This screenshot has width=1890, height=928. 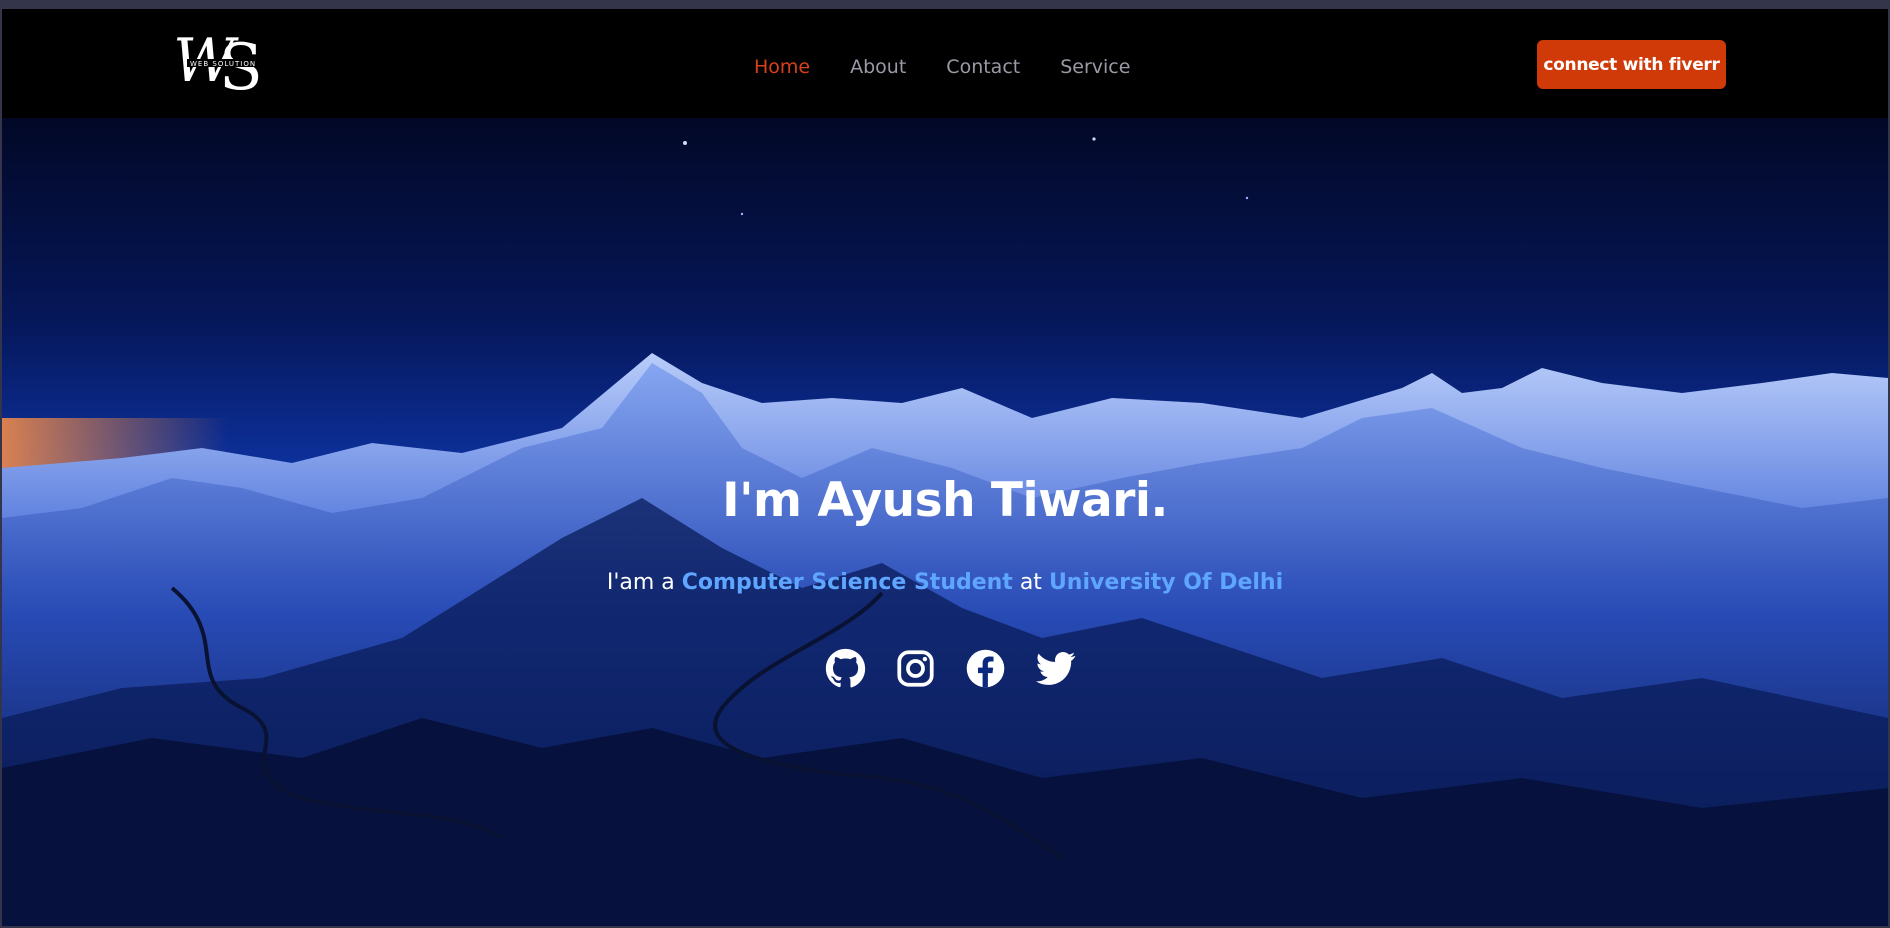 I want to click on subtitle-prefix: I'am a, so click(x=640, y=582).